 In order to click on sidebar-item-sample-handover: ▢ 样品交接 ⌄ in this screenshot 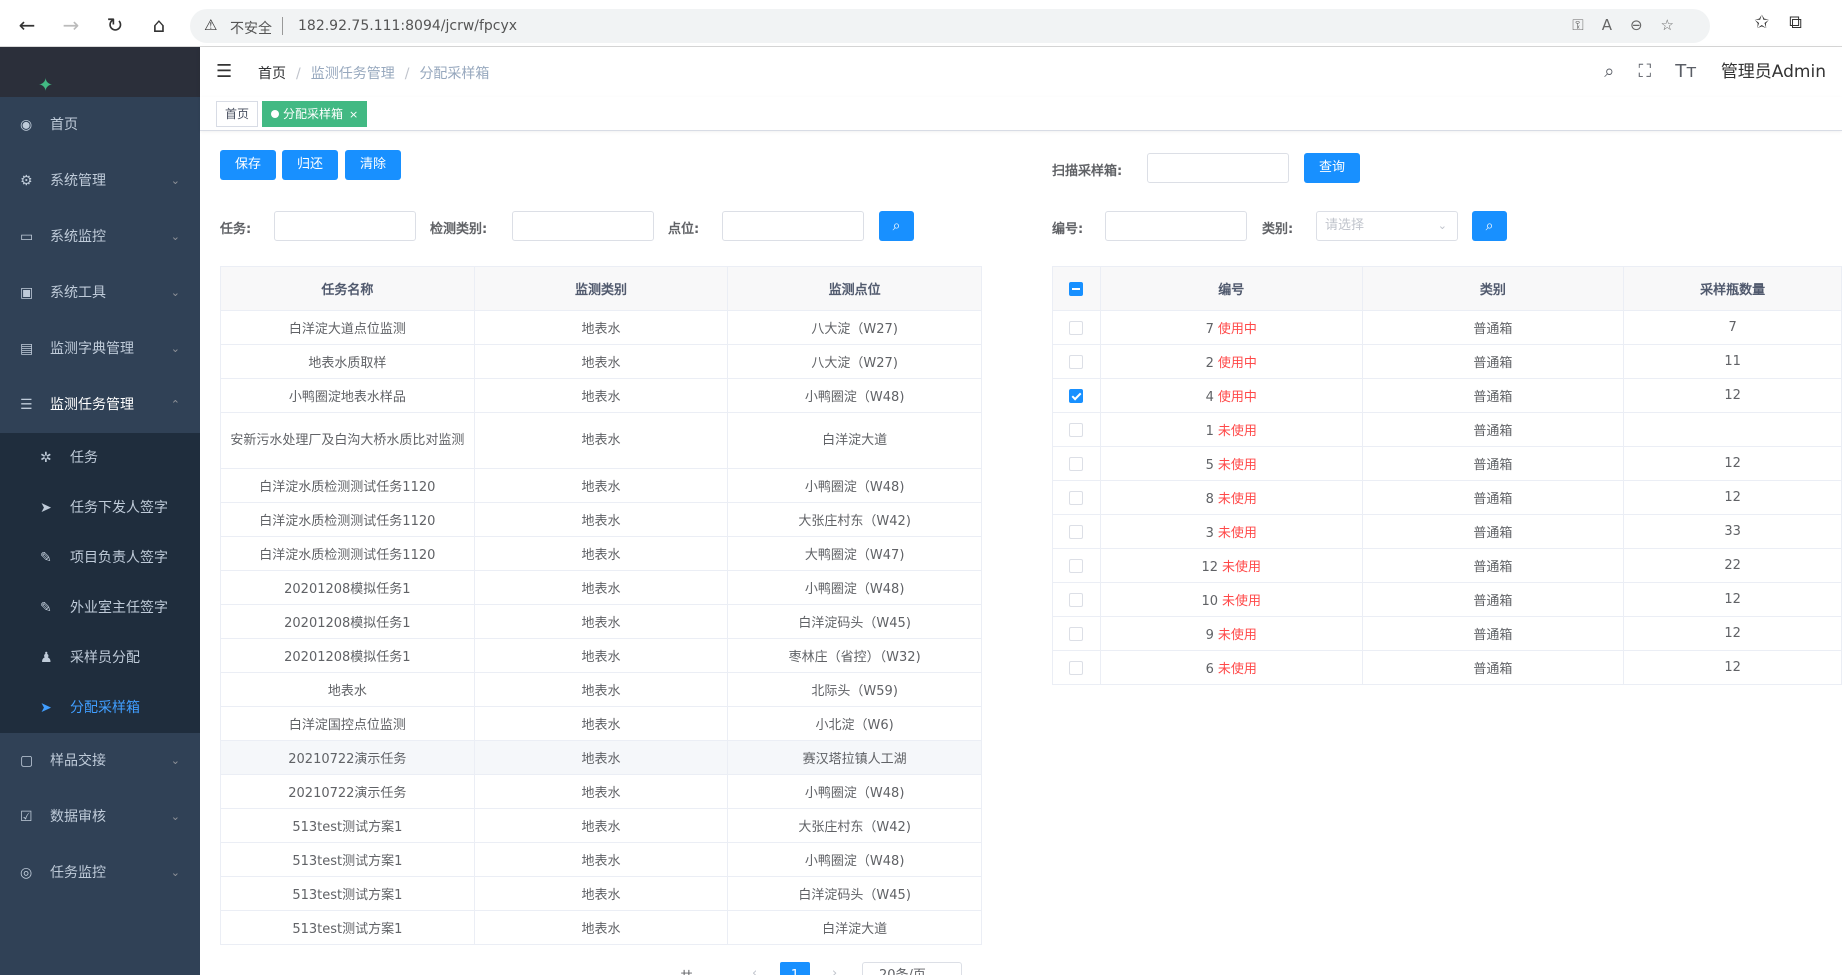, I will do `click(100, 761)`.